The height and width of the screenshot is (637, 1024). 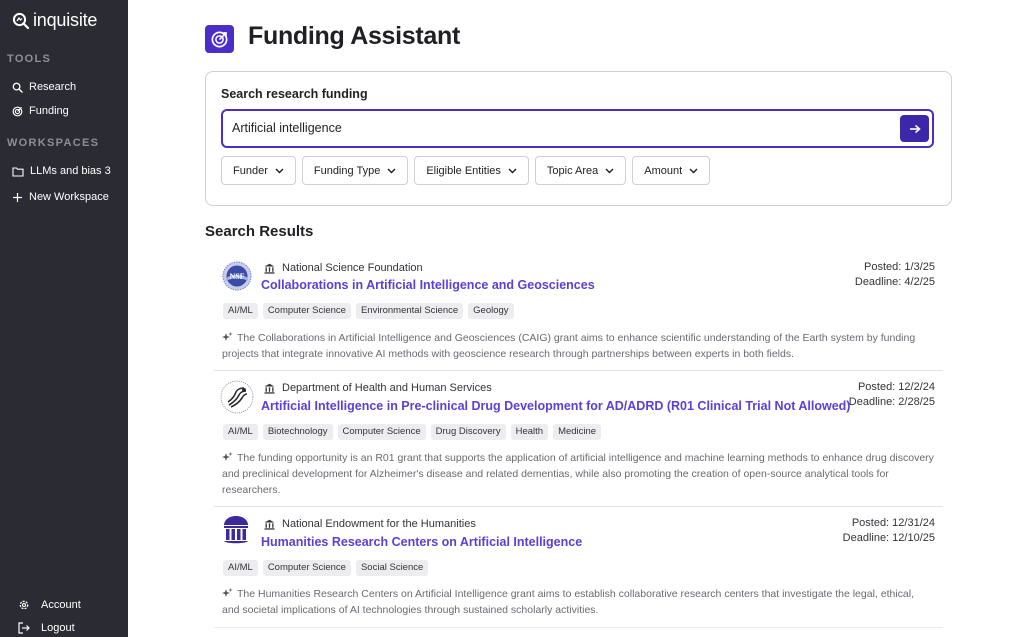 What do you see at coordinates (896, 387) in the screenshot?
I see `posted-date: Posted: 12/2/24` at bounding box center [896, 387].